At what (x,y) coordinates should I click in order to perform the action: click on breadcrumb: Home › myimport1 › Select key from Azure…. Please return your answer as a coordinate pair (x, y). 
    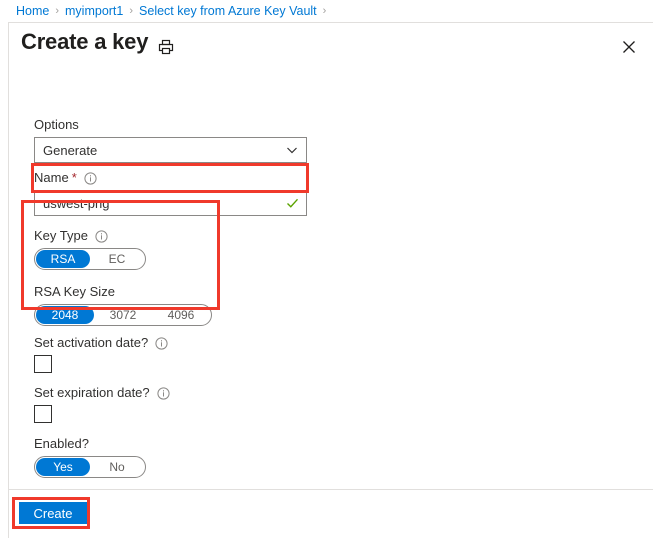
    Looking at the image, I should click on (326, 11).